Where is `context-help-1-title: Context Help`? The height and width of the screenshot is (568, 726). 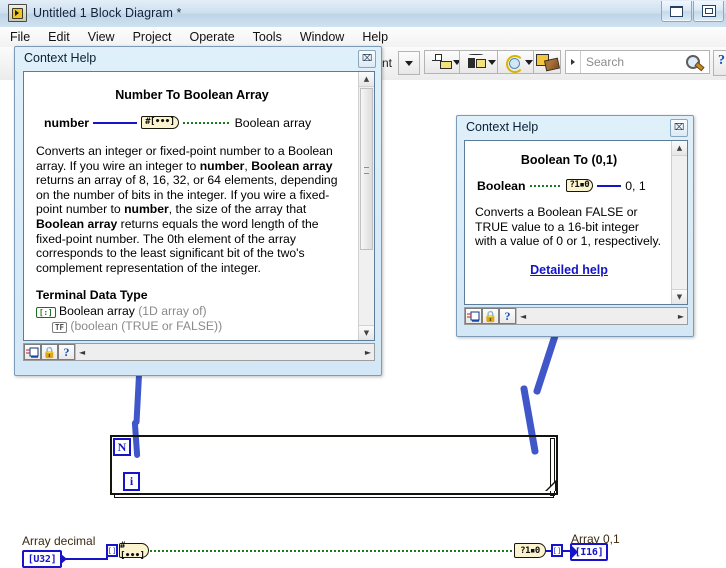 context-help-1-title: Context Help is located at coordinates (60, 58).